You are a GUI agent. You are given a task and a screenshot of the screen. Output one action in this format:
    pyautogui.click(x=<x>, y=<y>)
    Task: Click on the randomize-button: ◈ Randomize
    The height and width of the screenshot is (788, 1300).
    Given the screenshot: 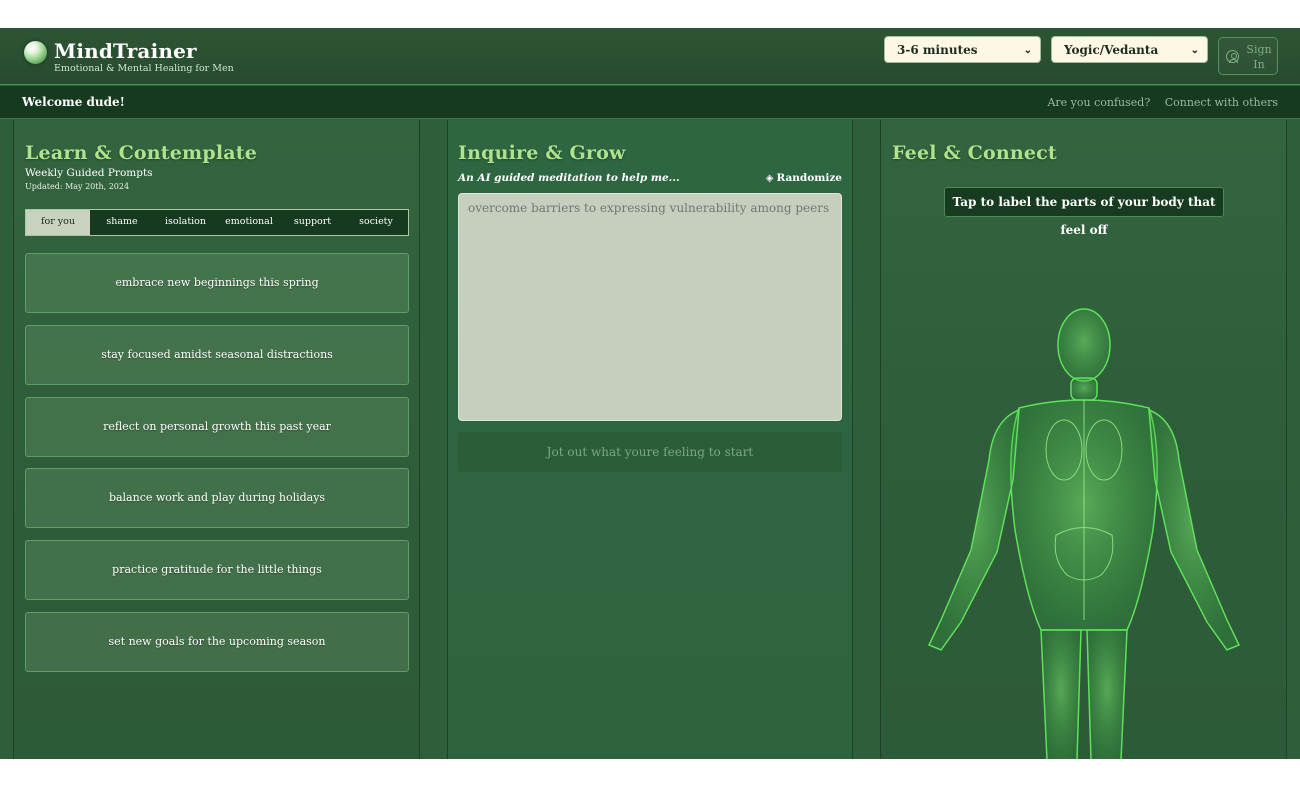 What is the action you would take?
    pyautogui.click(x=804, y=178)
    